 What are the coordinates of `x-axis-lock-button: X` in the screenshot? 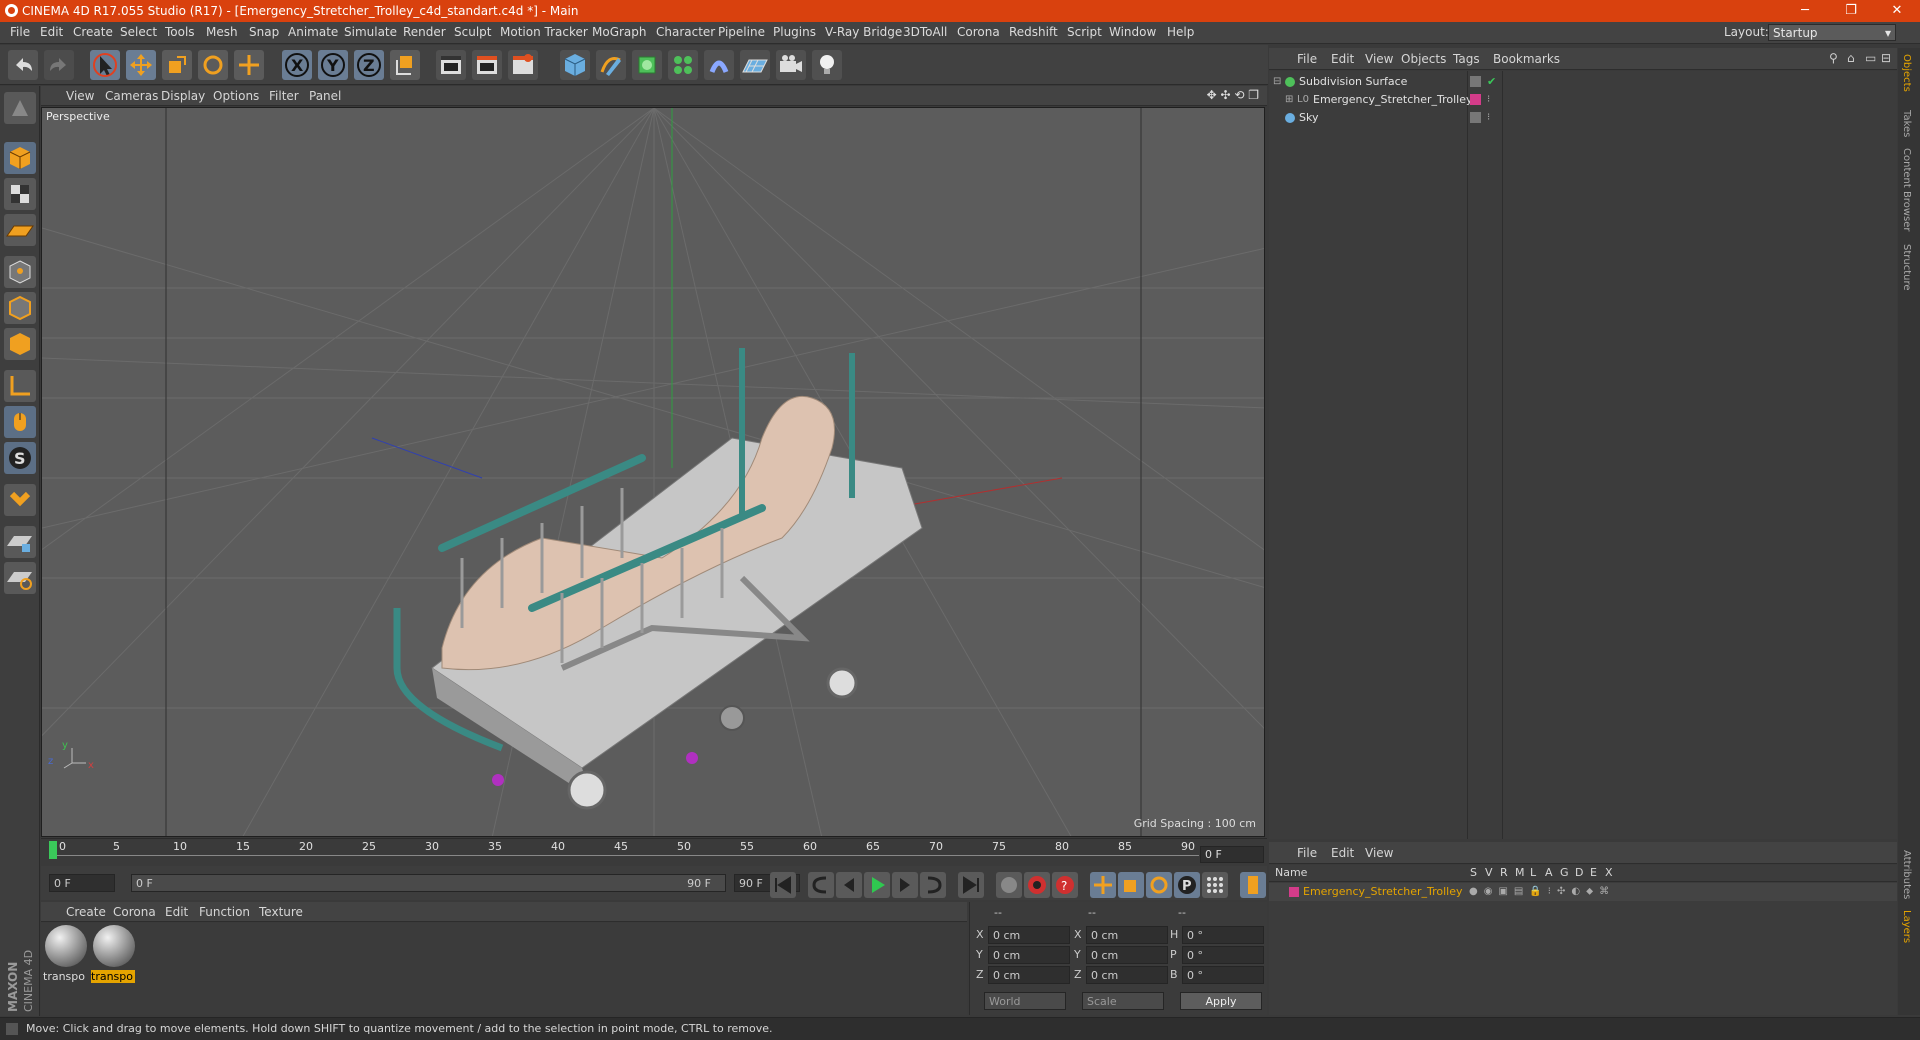 It's located at (297, 65).